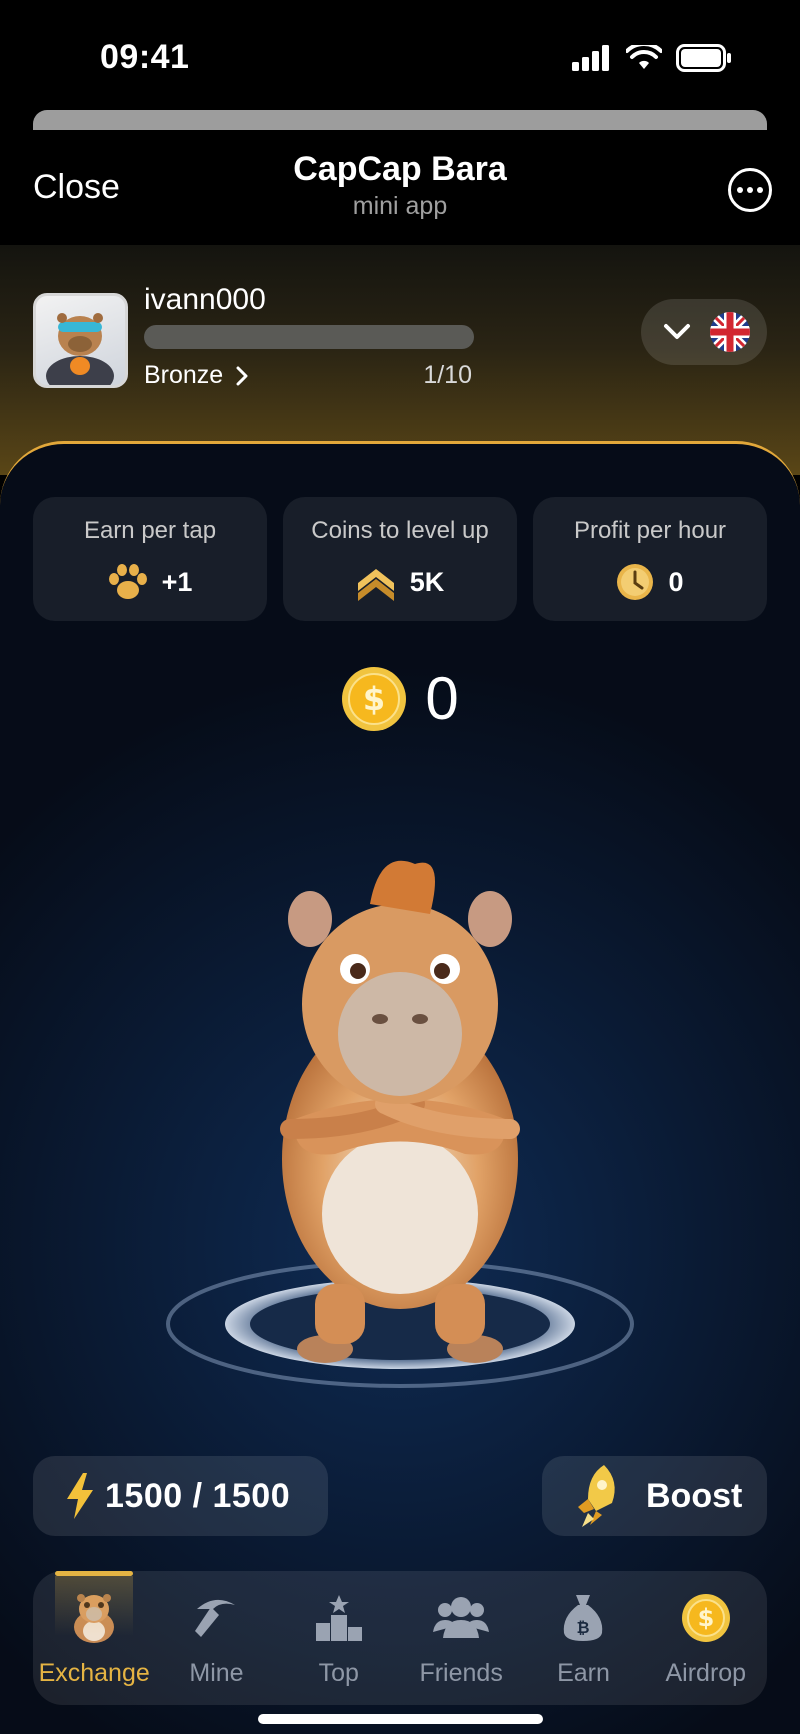 The image size is (800, 1734). I want to click on nav-label: Exchange, so click(94, 1673).